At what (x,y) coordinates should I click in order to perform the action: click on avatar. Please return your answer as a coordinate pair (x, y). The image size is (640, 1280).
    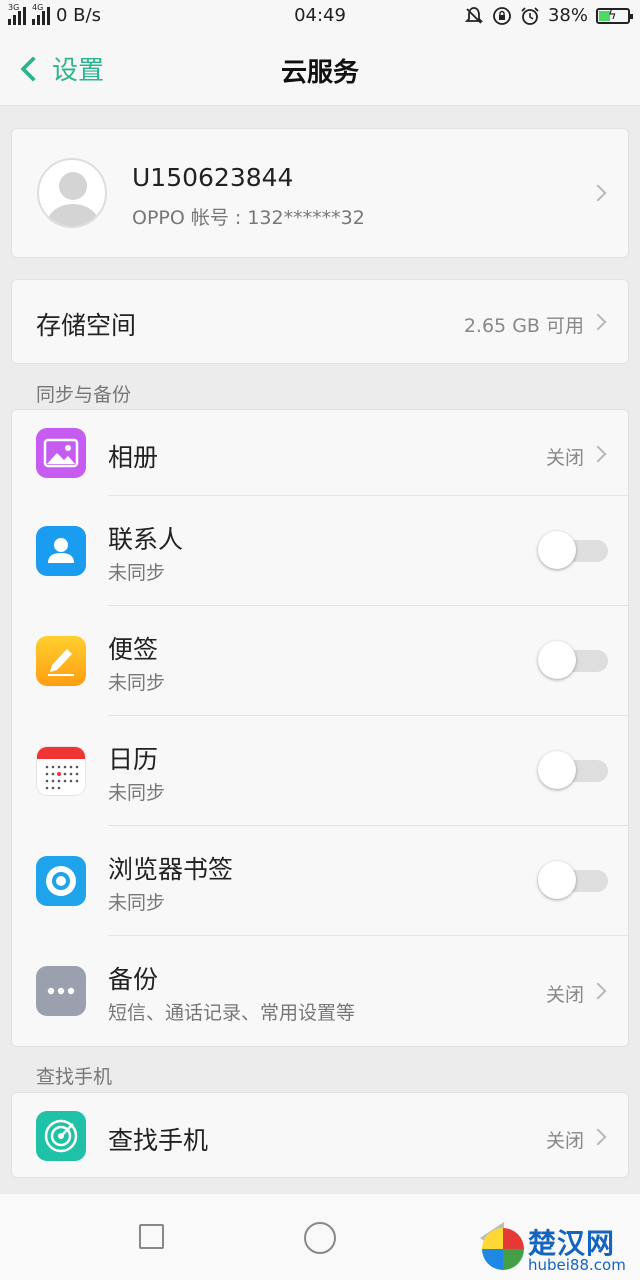
    Looking at the image, I should click on (72, 193).